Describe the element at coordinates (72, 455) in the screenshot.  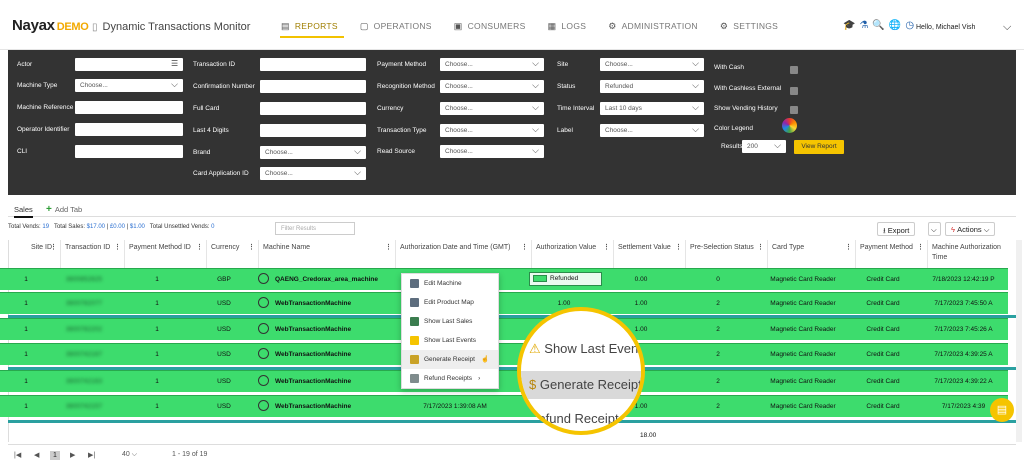
I see `next-page-button: ▶` at that location.